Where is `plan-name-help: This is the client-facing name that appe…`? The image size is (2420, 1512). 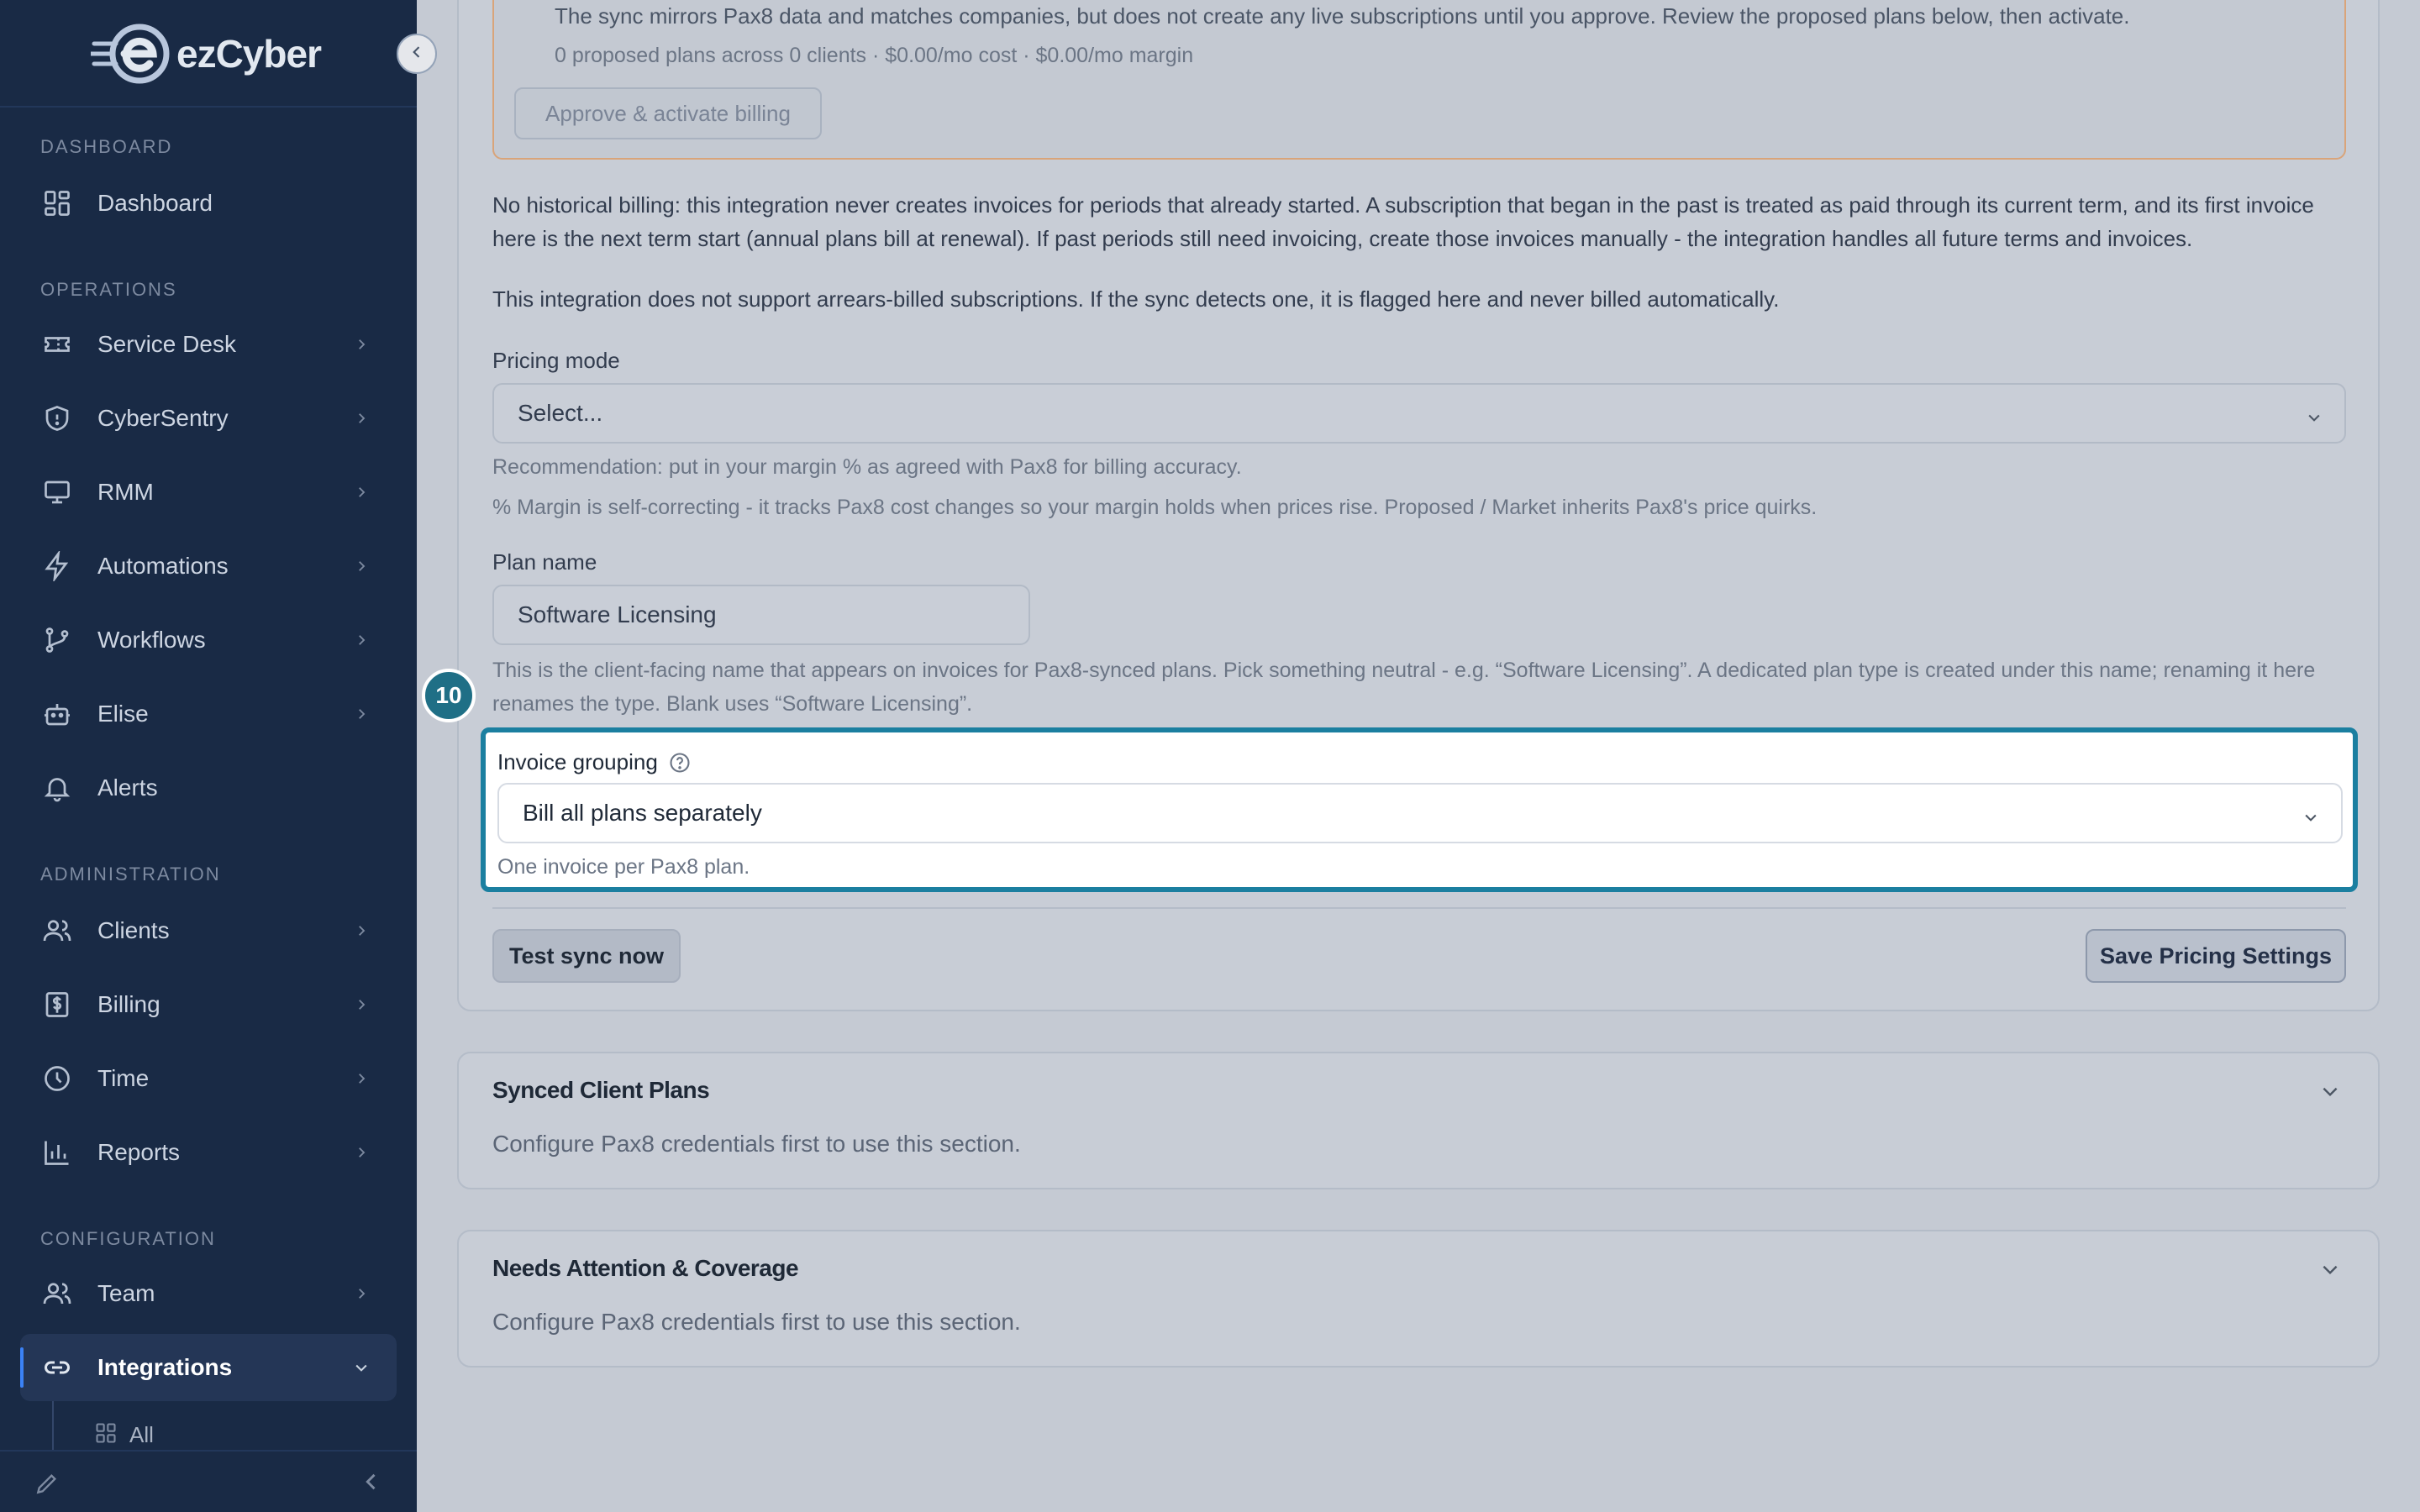
plan-name-help: This is the client-facing name that appe… is located at coordinates (1404, 687).